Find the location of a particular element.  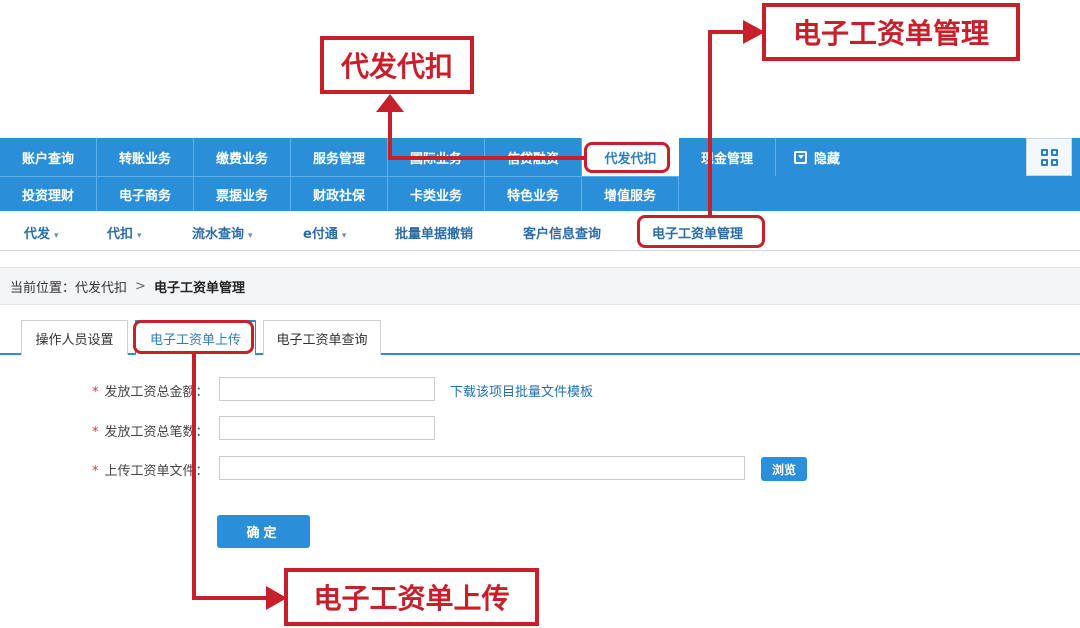

nav-investment: 投资理财 is located at coordinates (48, 194).